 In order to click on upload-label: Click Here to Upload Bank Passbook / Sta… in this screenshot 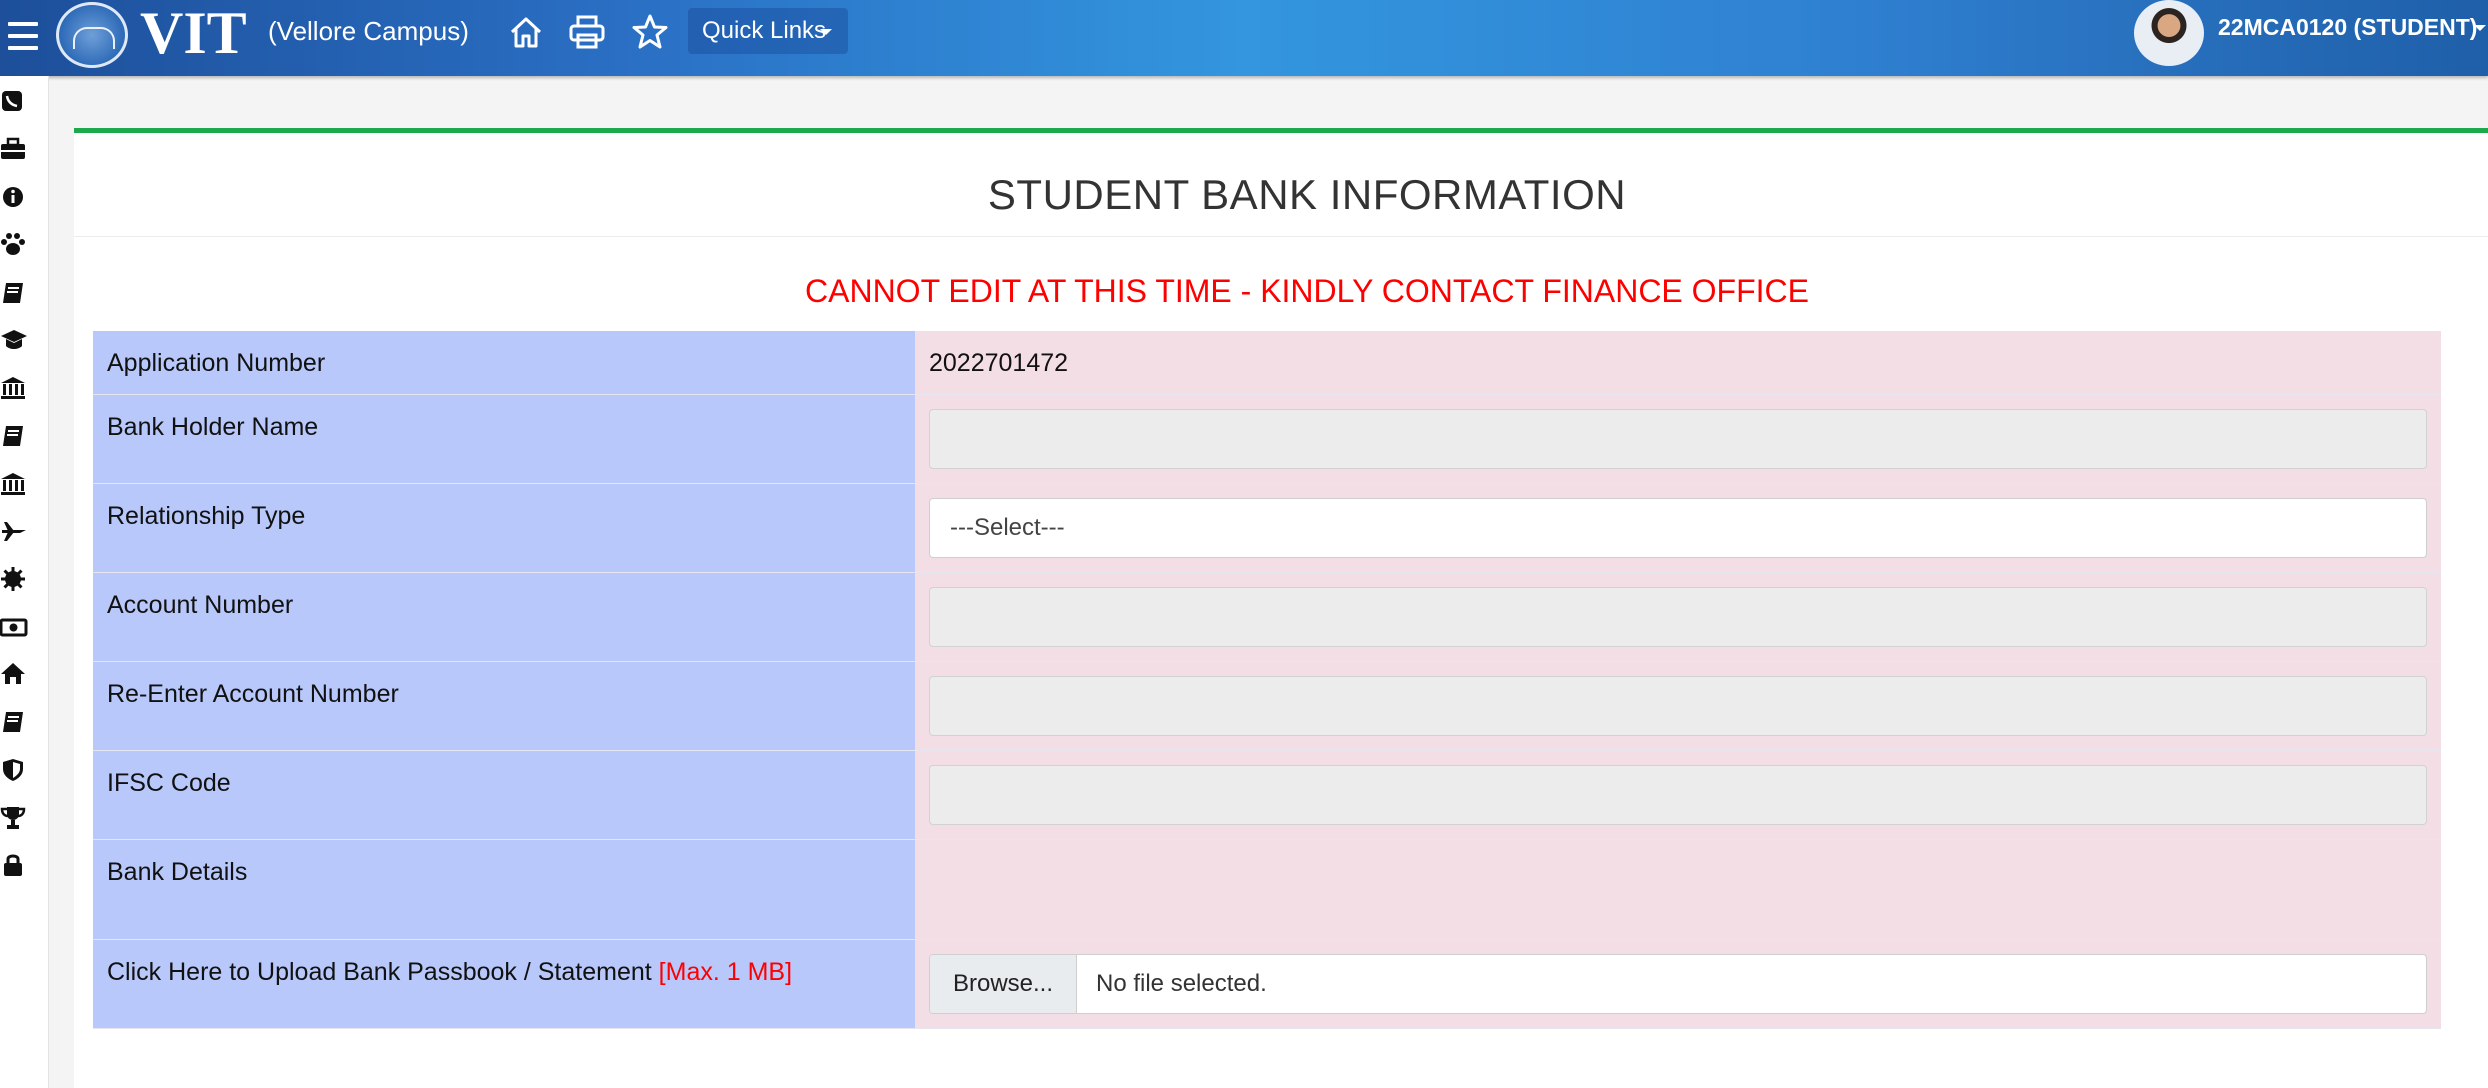, I will do `click(504, 984)`.